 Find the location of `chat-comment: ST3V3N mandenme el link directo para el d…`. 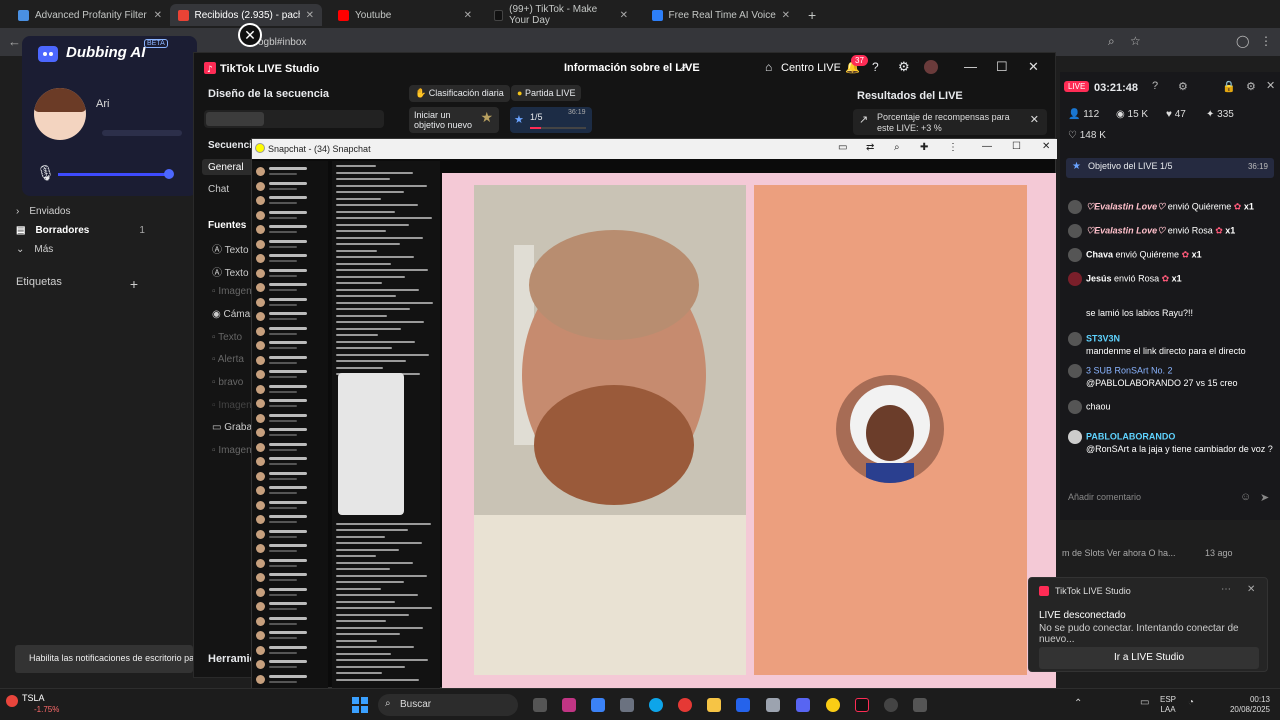

chat-comment: ST3V3N mandenme el link directo para el d… is located at coordinates (1171, 344).